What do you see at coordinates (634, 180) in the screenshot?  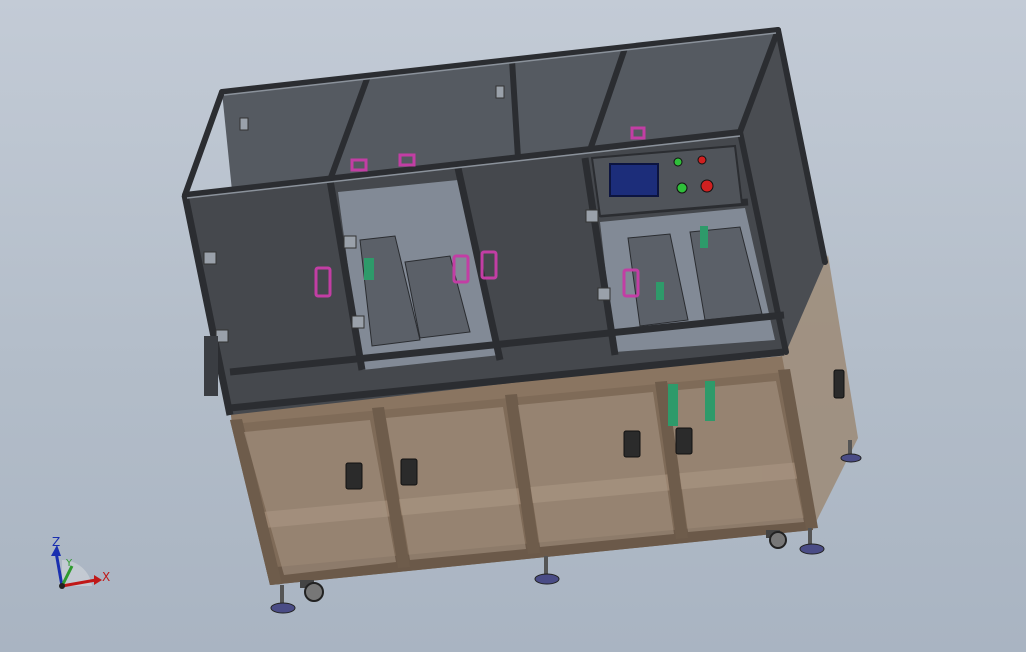 I see `hmi-touchscreen` at bounding box center [634, 180].